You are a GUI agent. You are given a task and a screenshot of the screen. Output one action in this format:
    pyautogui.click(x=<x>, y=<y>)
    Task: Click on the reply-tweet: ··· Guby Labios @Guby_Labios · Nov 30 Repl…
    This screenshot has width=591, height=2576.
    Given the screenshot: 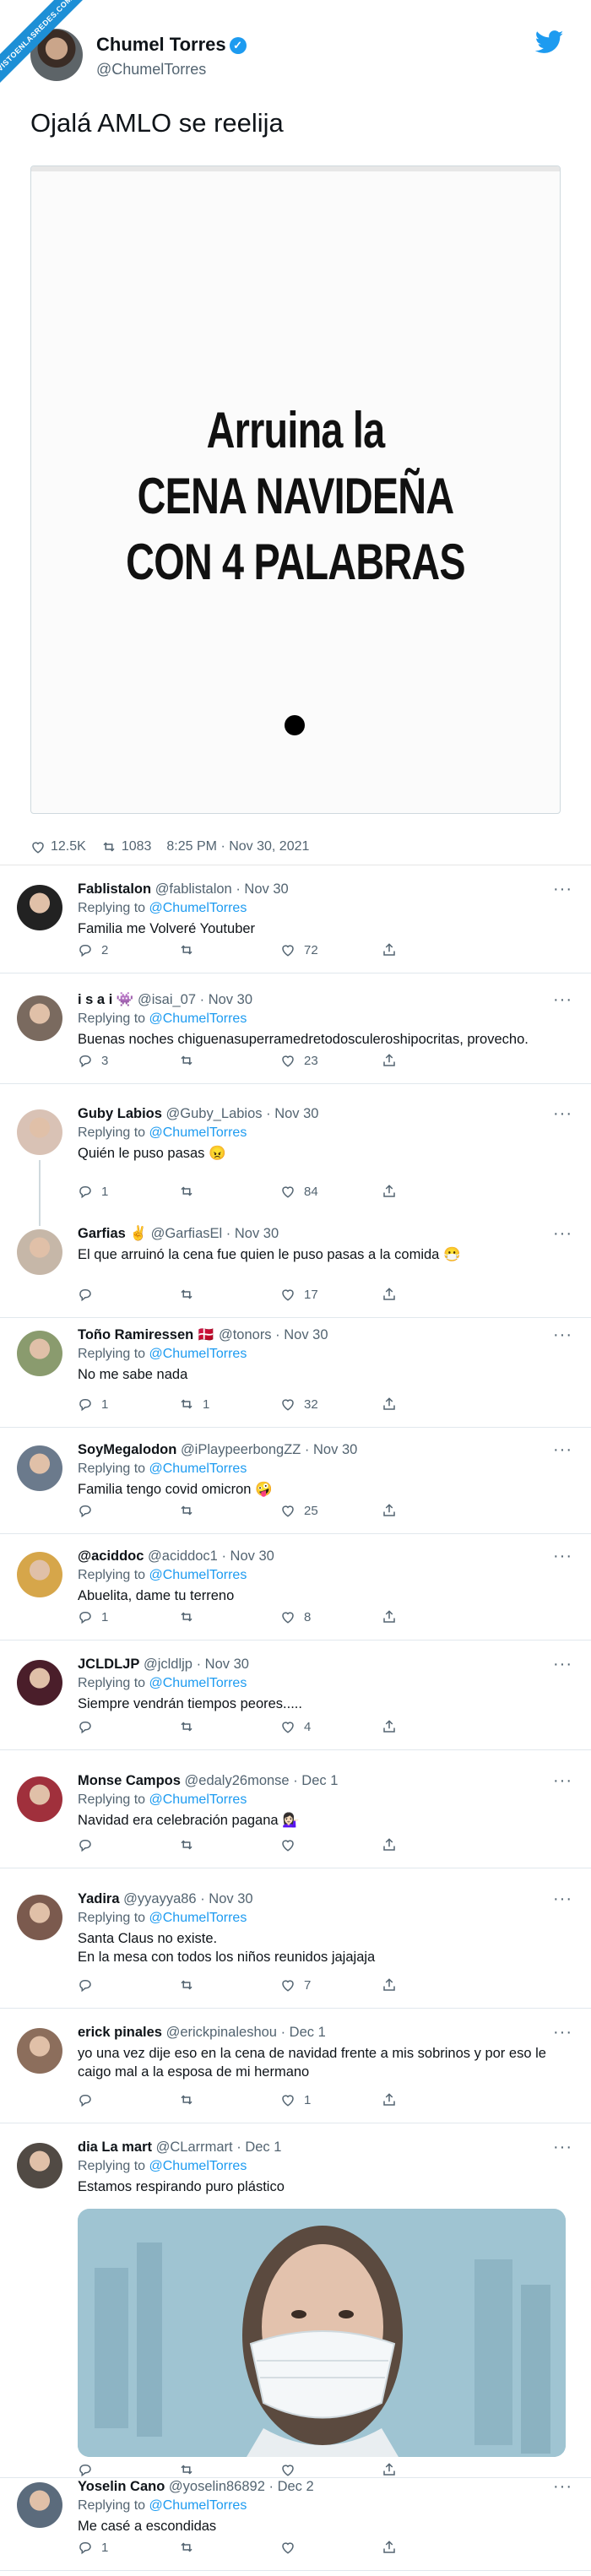 What is the action you would take?
    pyautogui.click(x=295, y=1161)
    